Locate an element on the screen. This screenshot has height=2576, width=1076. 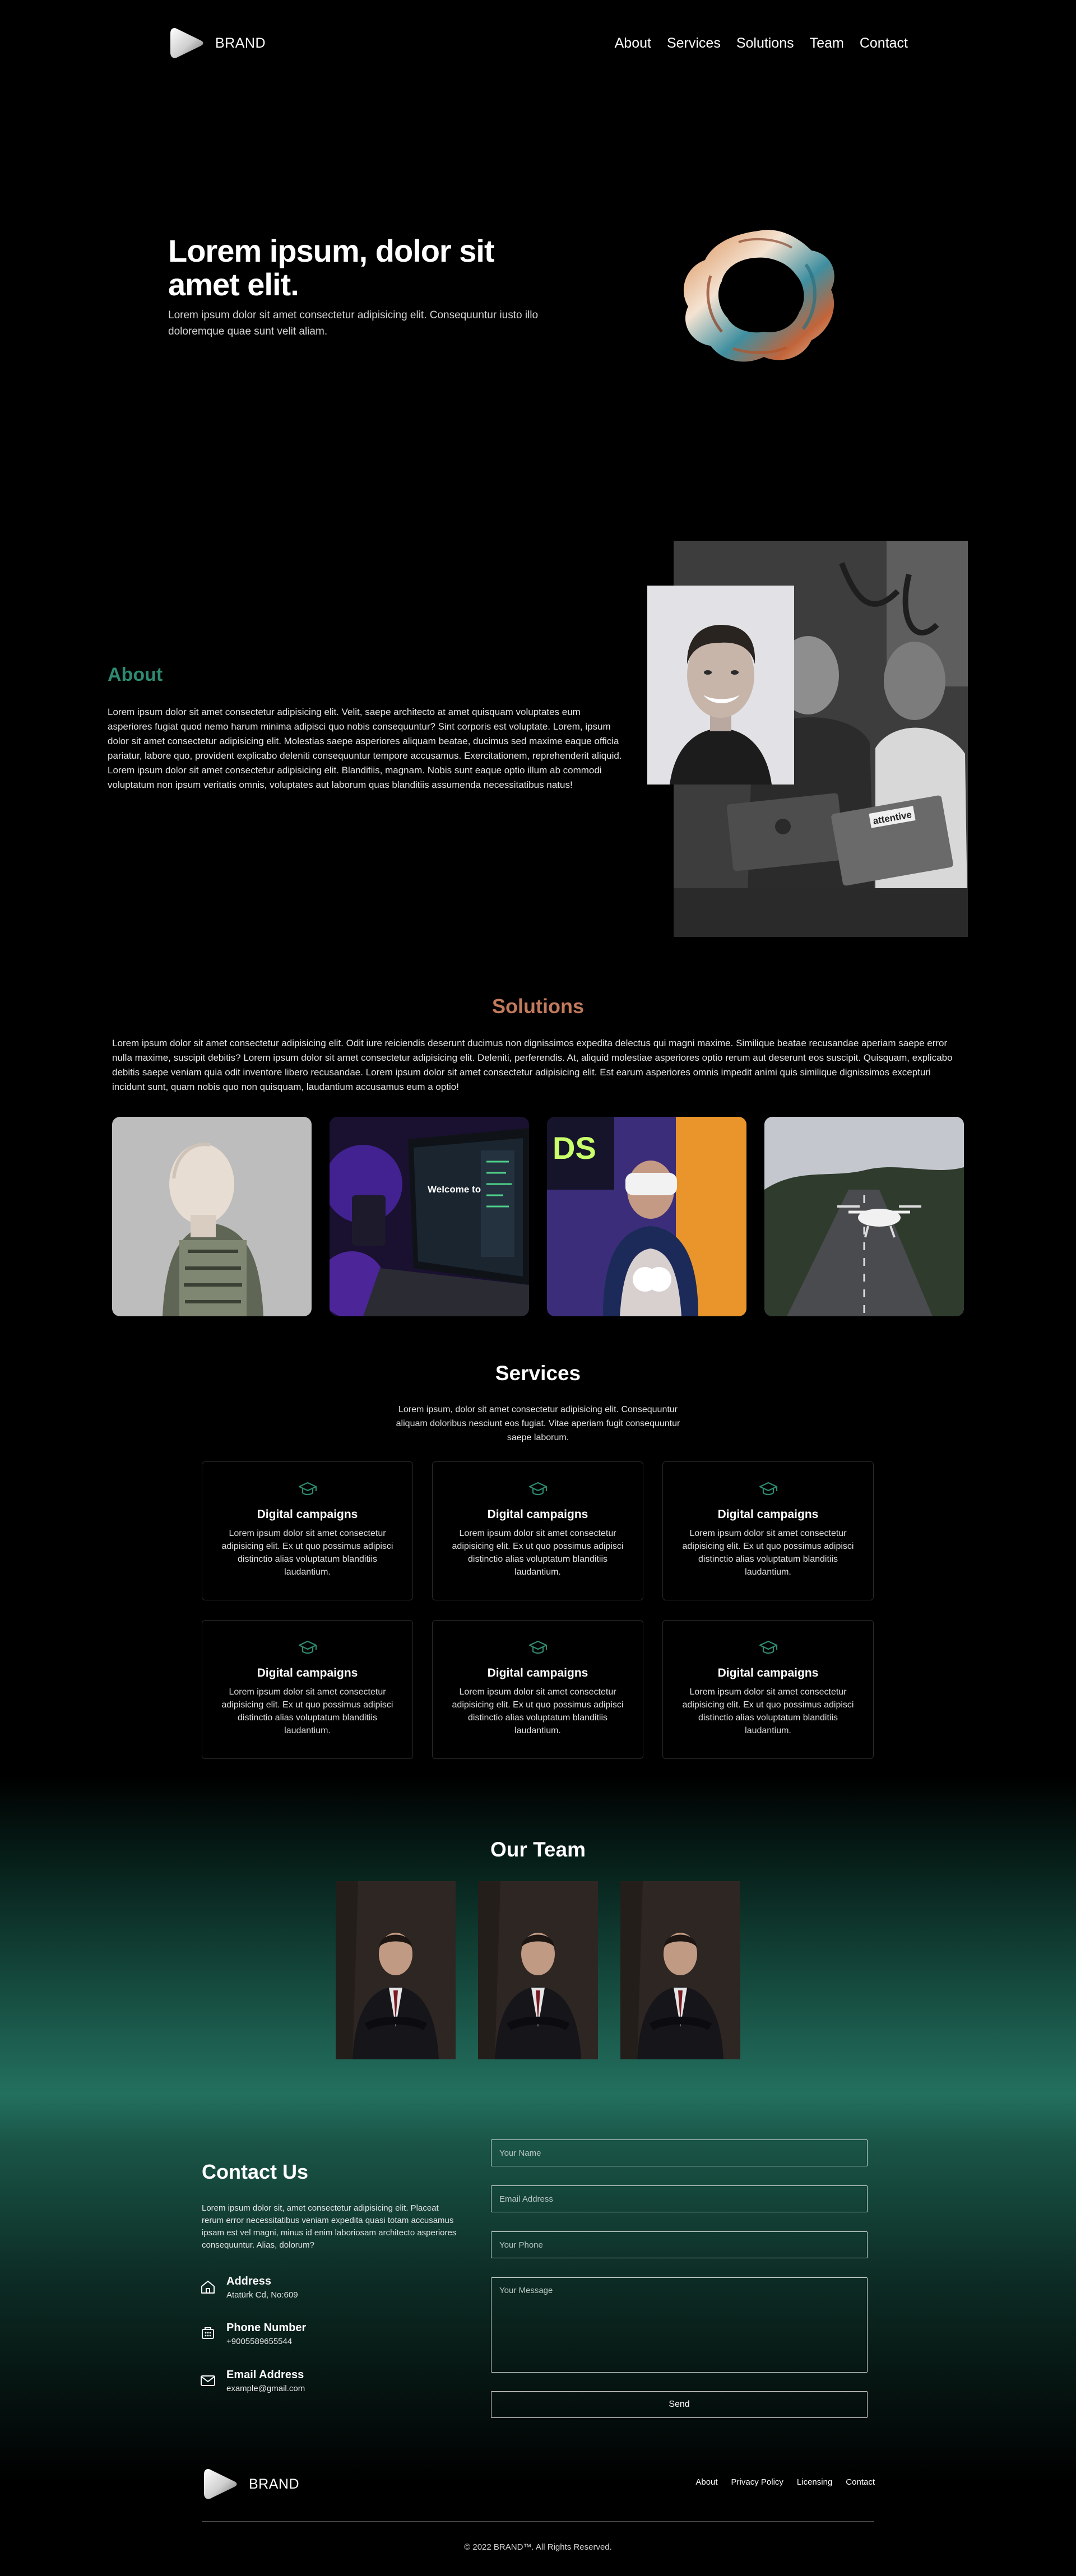
brand: BRAND is located at coordinates (217, 43).